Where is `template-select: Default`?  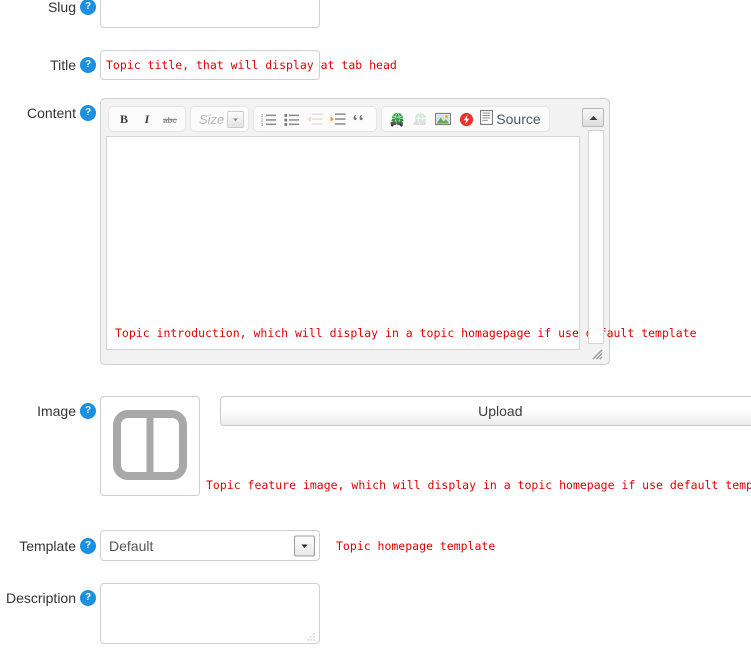
template-select: Default is located at coordinates (210, 545).